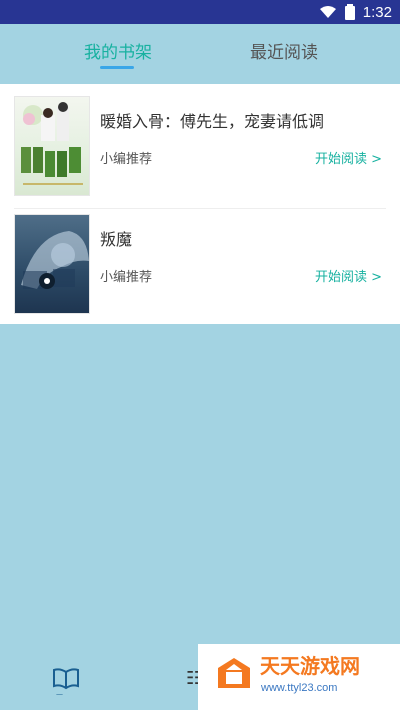 The image size is (400, 710). What do you see at coordinates (212, 120) in the screenshot?
I see `book-title: 暖婚入骨：傅先生，宠妻请低调` at bounding box center [212, 120].